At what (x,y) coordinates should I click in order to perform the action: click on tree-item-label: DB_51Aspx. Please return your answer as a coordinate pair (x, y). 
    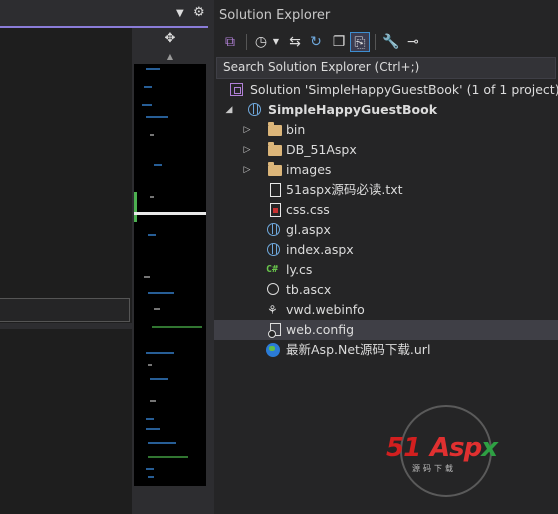
    Looking at the image, I should click on (321, 149).